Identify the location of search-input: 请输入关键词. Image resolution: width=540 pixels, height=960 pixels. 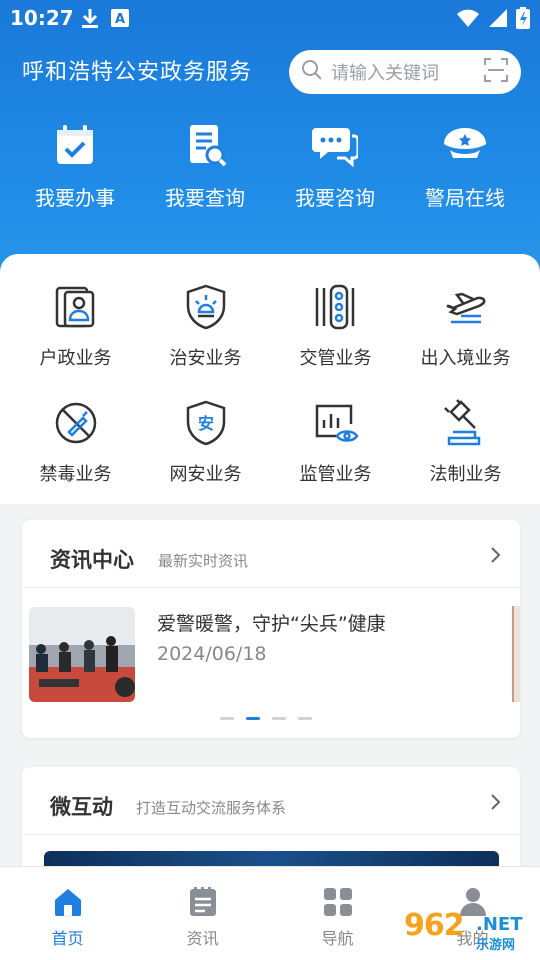
(407, 72).